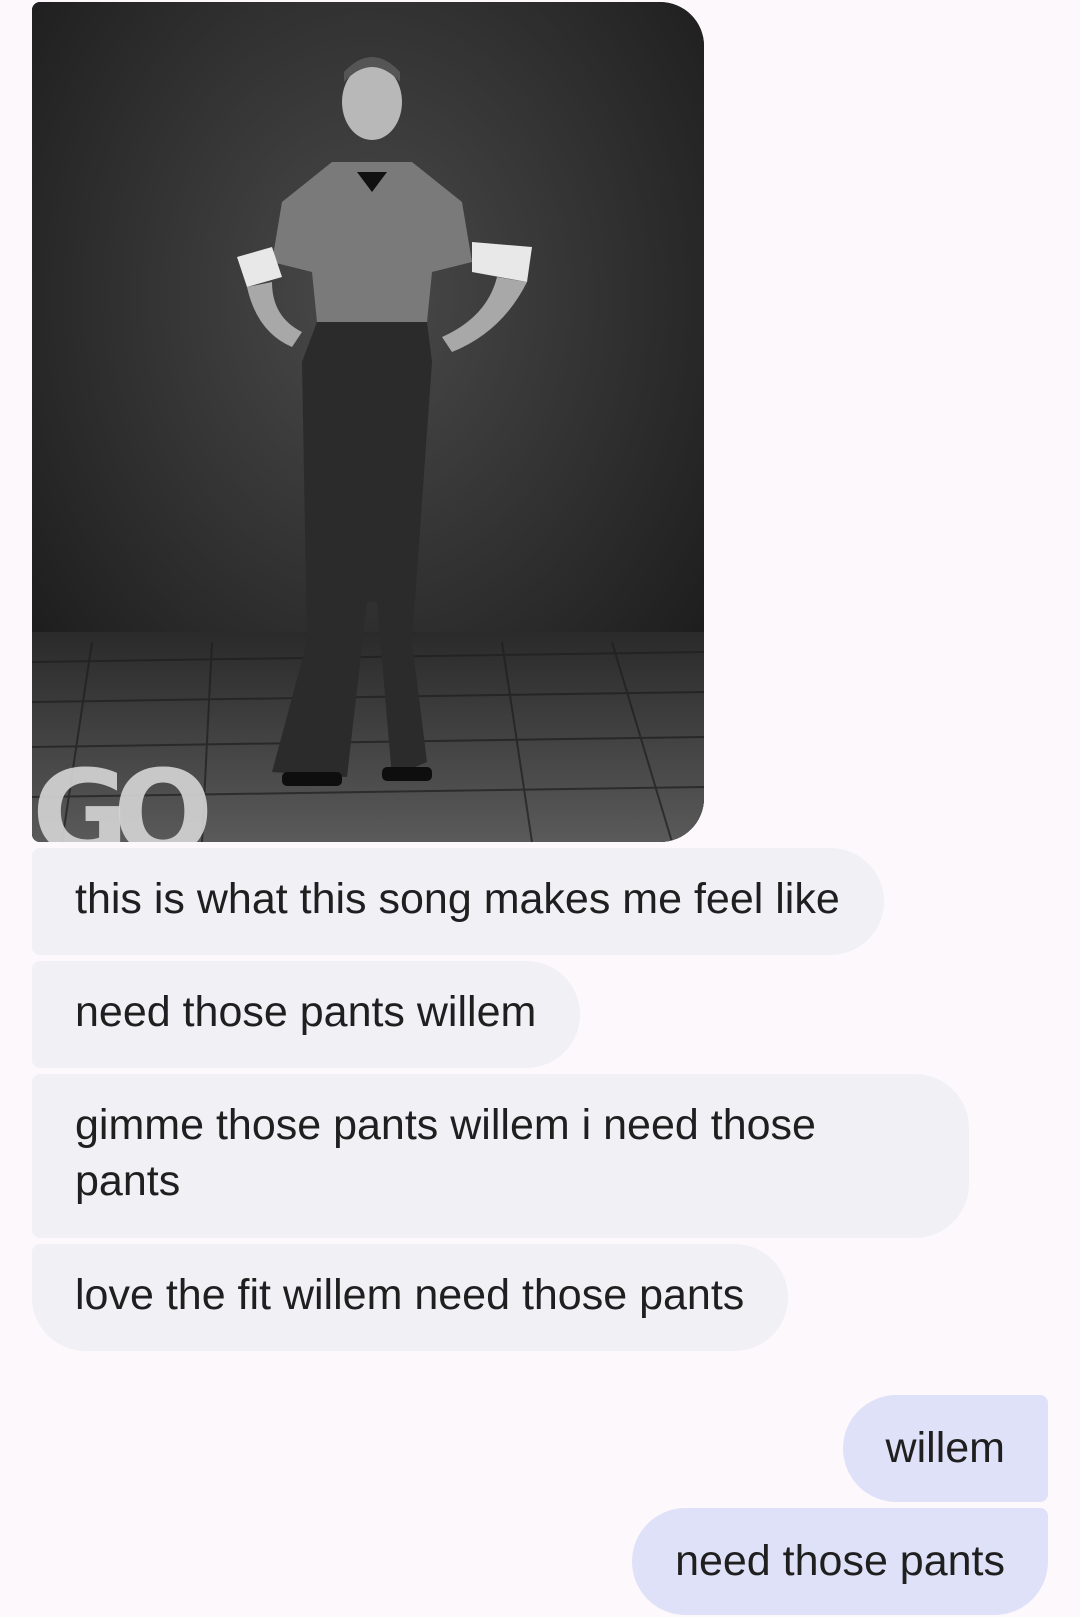 This screenshot has width=1080, height=1617. I want to click on outgoing-message-bubble: need those pants, so click(840, 1561).